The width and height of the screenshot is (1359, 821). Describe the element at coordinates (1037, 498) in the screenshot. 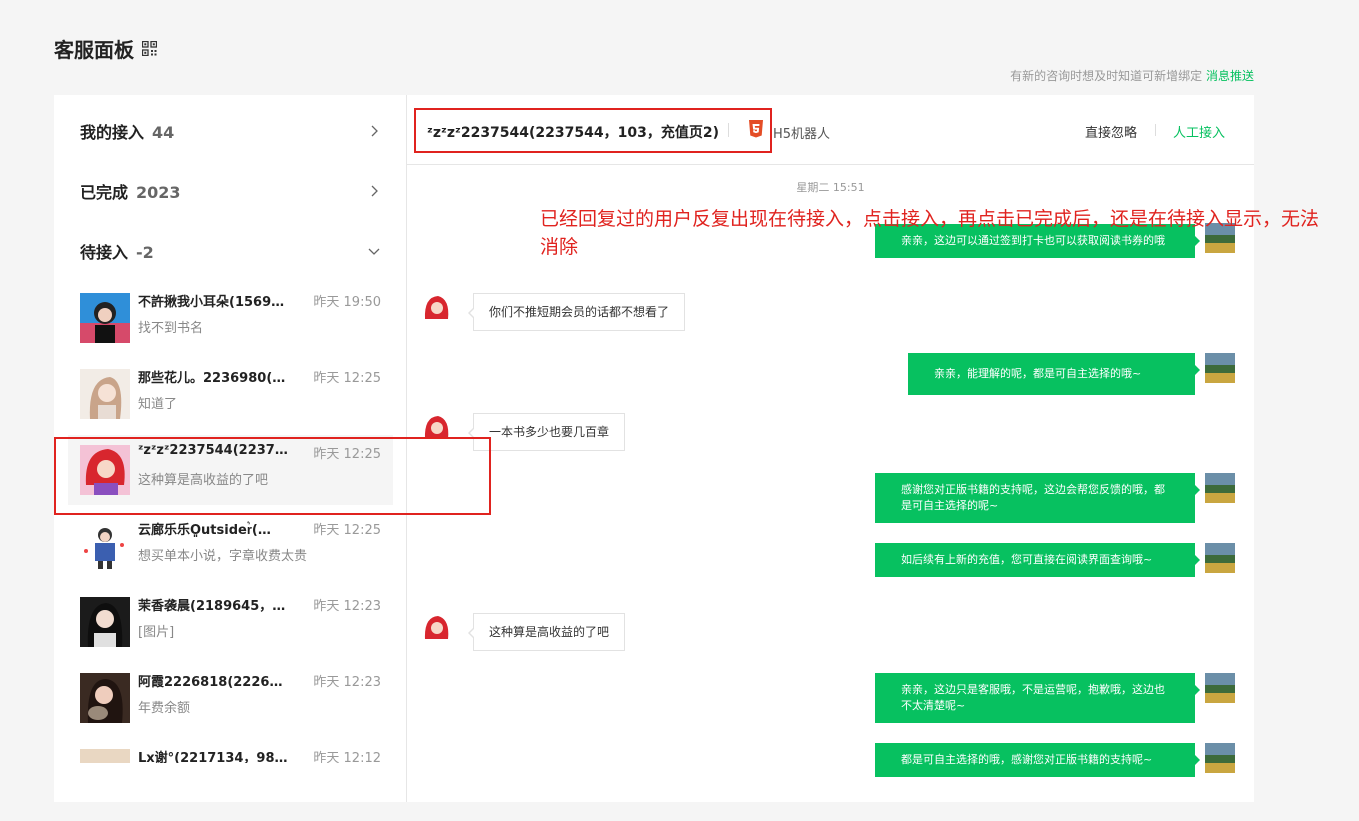

I see `message-outgoing: 感谢您对正版书籍的支持呢，这边会帮您反馈的哦，都是可自主选择的呢~` at that location.